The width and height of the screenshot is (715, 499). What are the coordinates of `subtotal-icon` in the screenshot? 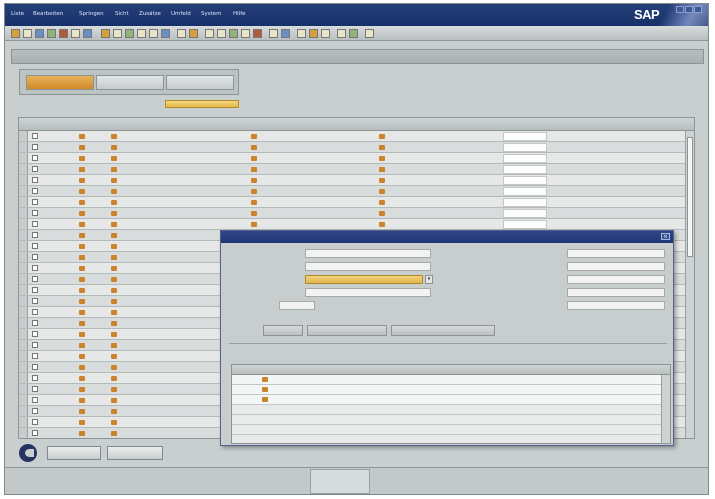 It's located at (257, 33).